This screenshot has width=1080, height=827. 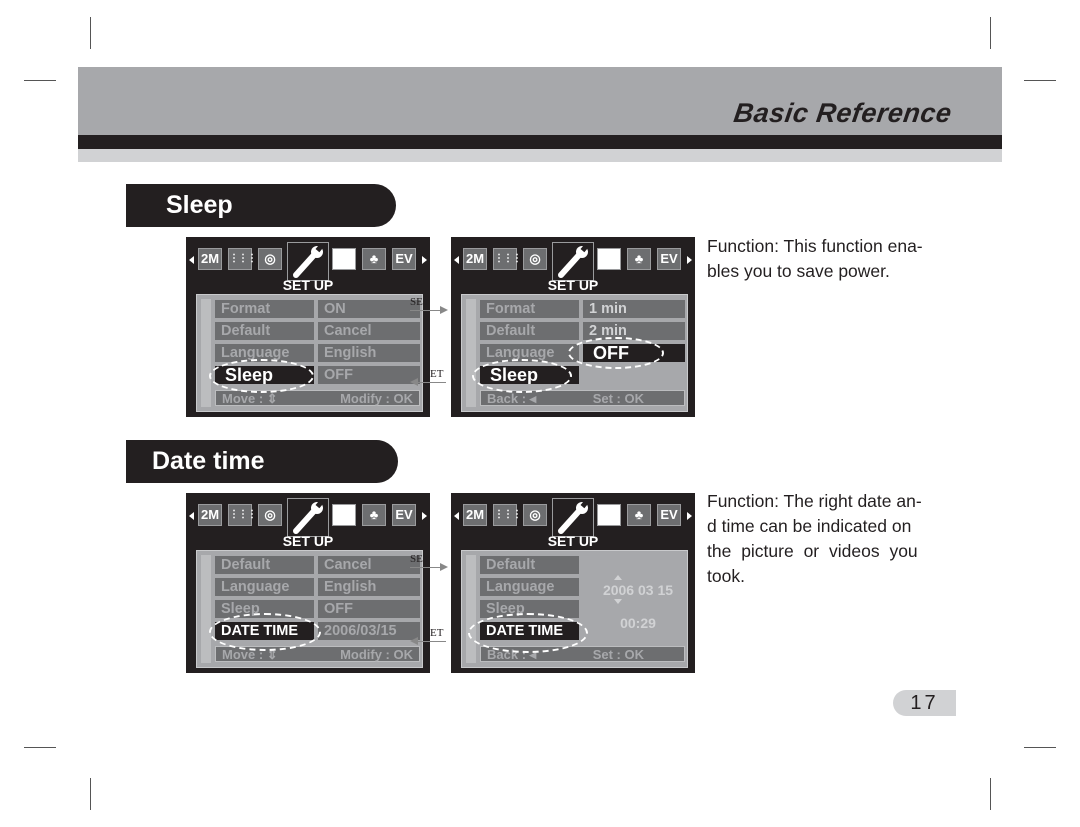 What do you see at coordinates (540, 142) in the screenshot?
I see `header-divider` at bounding box center [540, 142].